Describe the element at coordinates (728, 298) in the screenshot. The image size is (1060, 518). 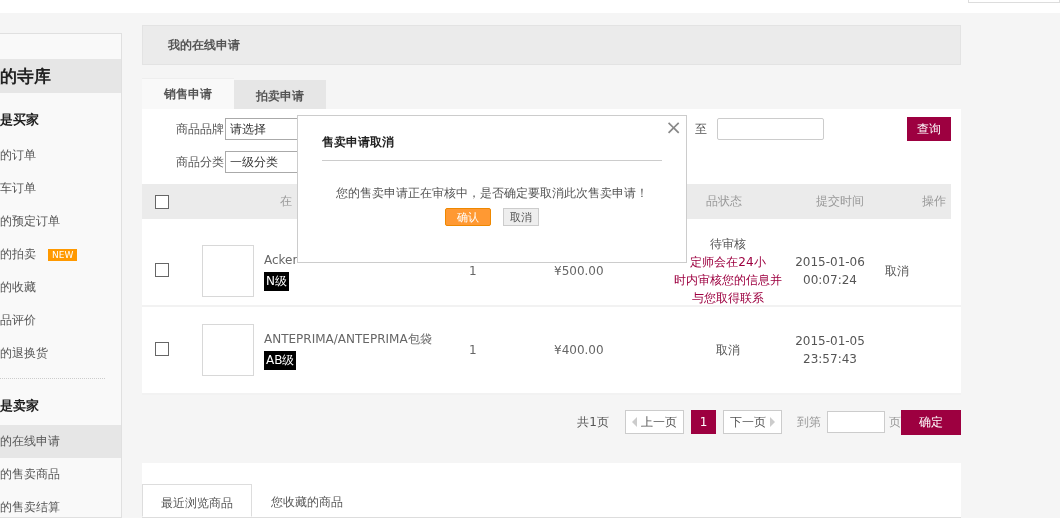
I see `status-note: 与您取得联系` at that location.